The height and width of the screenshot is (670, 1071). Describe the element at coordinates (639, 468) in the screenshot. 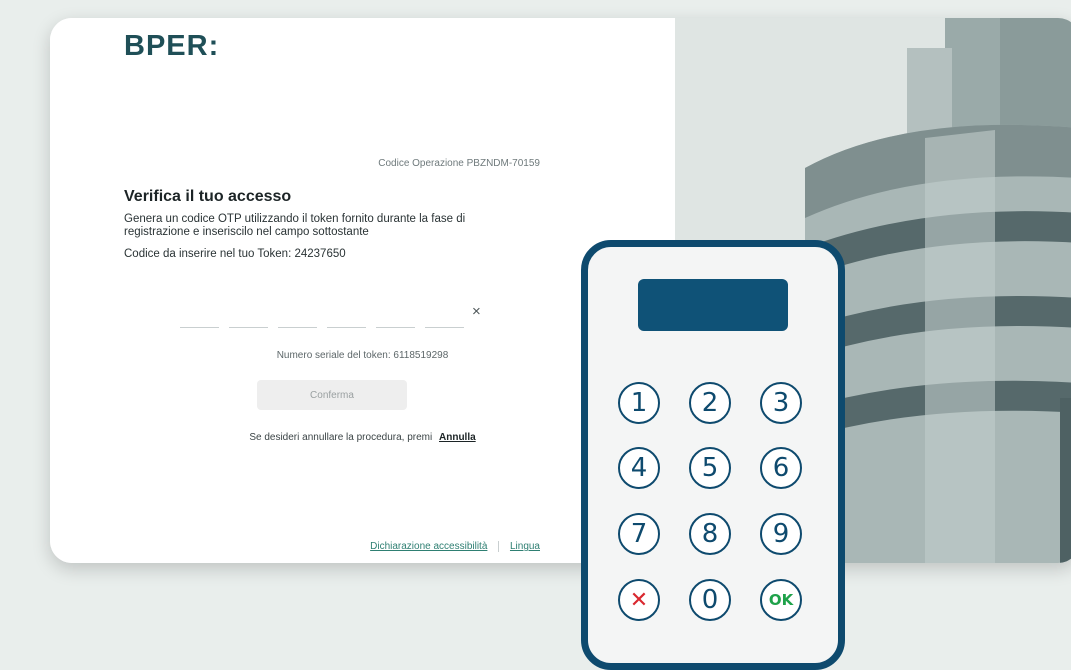

I see `token-key-4: 4` at that location.